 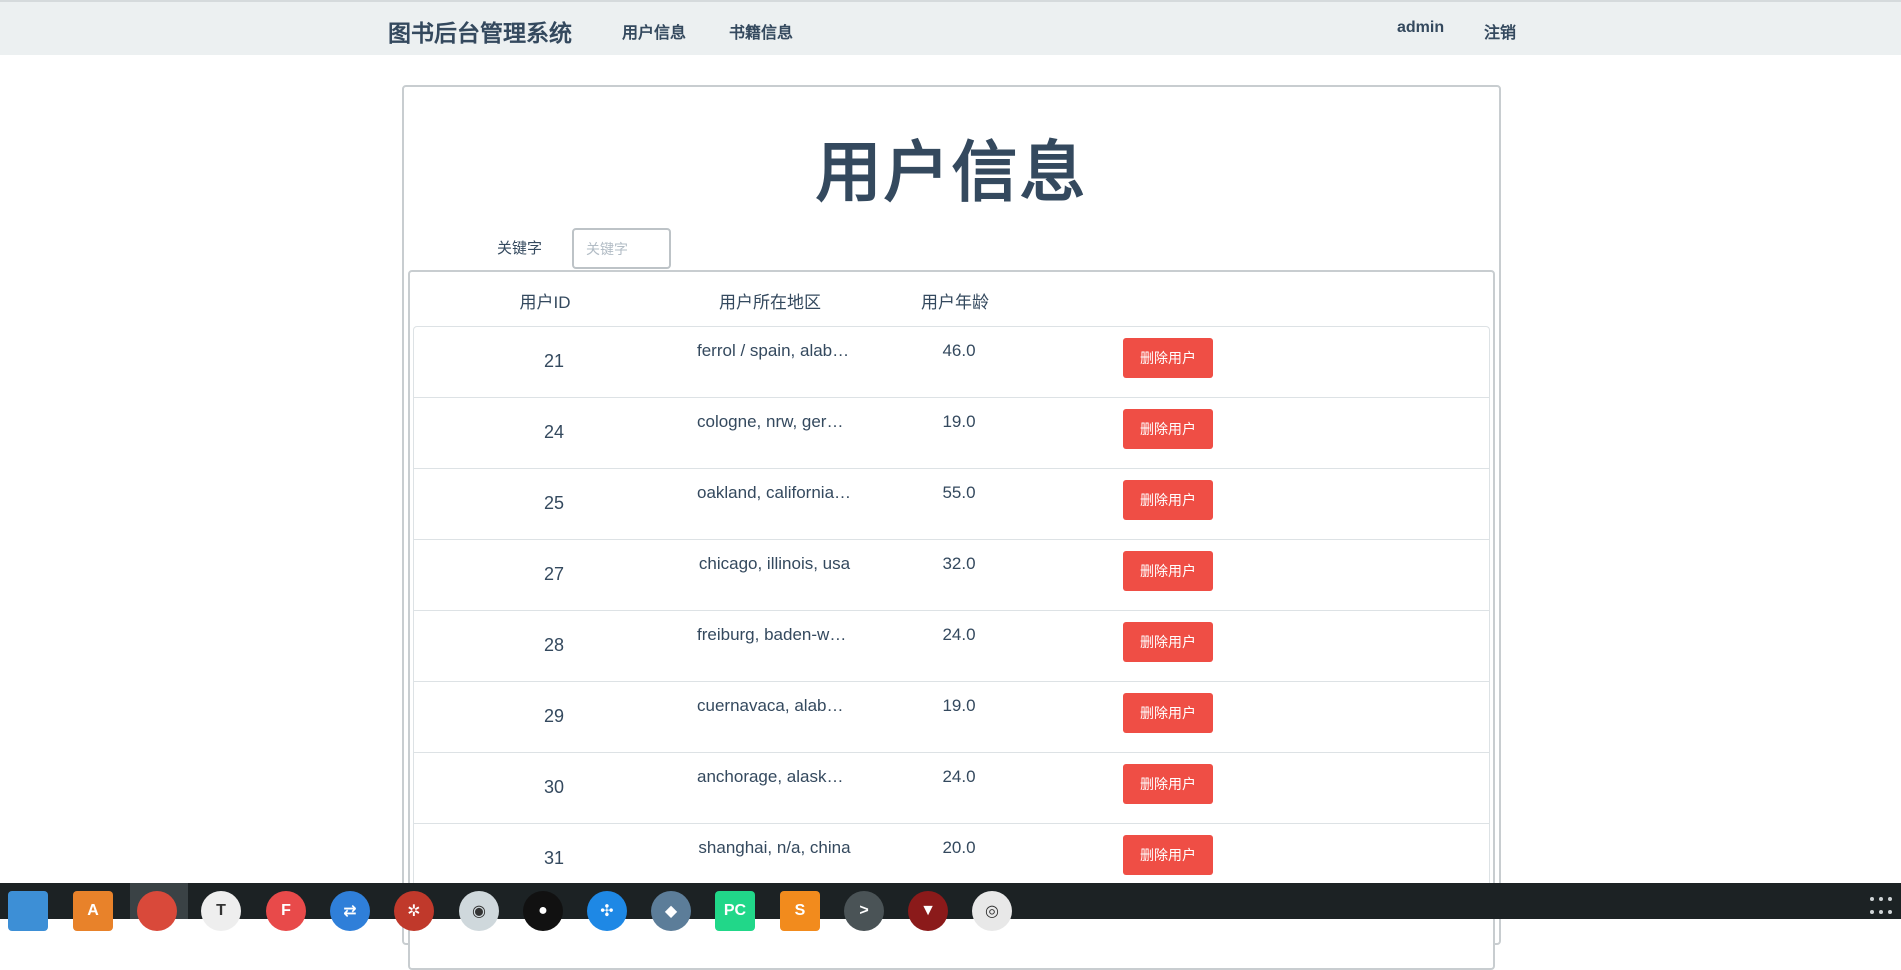 I want to click on header-user-id: 用户ID, so click(x=545, y=302).